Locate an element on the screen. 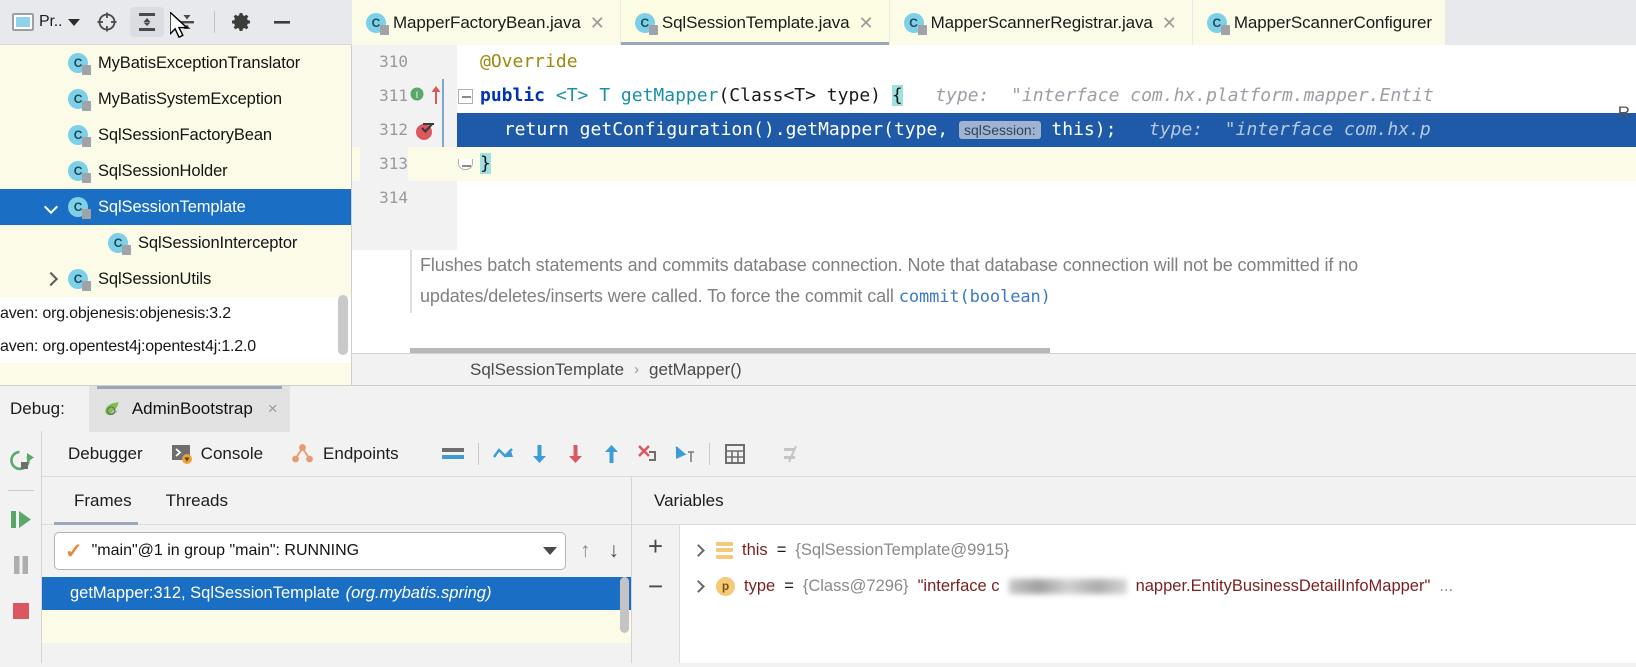  step-over-icon is located at coordinates (539, 453).